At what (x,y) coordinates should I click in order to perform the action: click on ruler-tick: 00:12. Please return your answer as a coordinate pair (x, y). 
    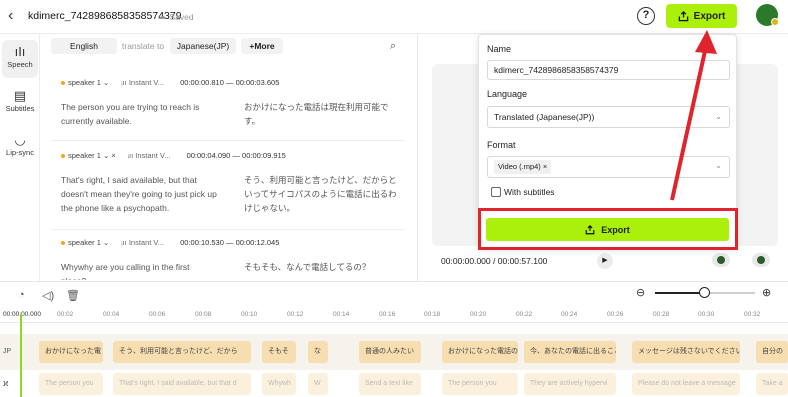
    Looking at the image, I should click on (295, 314).